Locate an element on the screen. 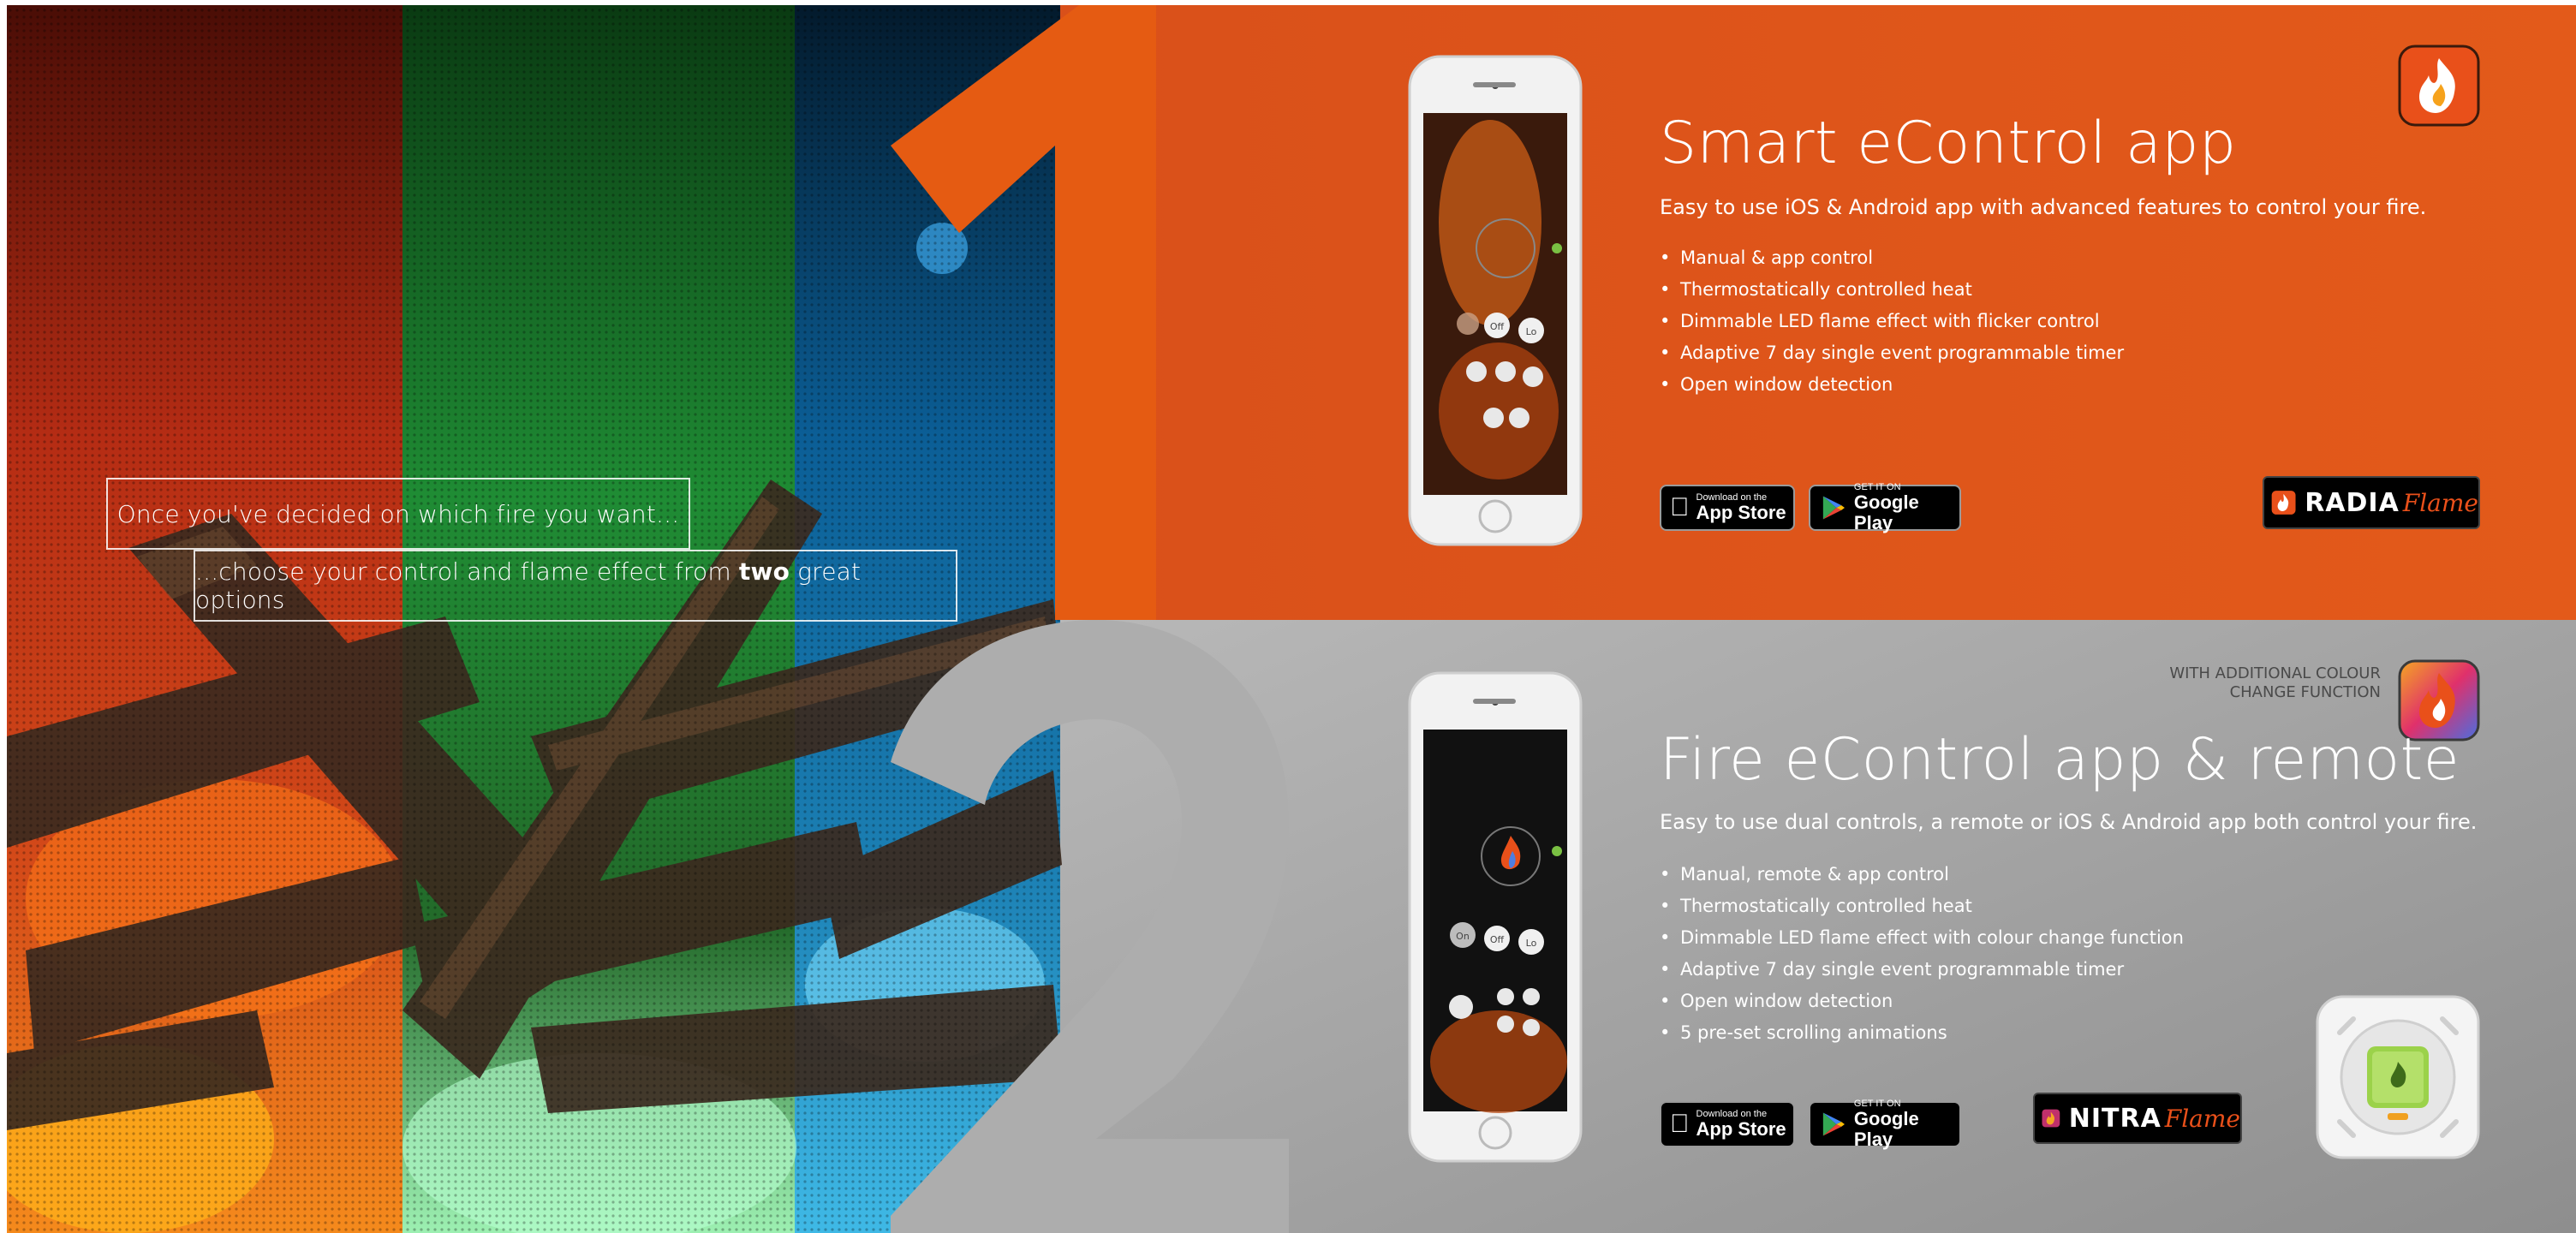 The image size is (2576, 1233). option-2-brand-badge: NITRA Flame is located at coordinates (2137, 1118).